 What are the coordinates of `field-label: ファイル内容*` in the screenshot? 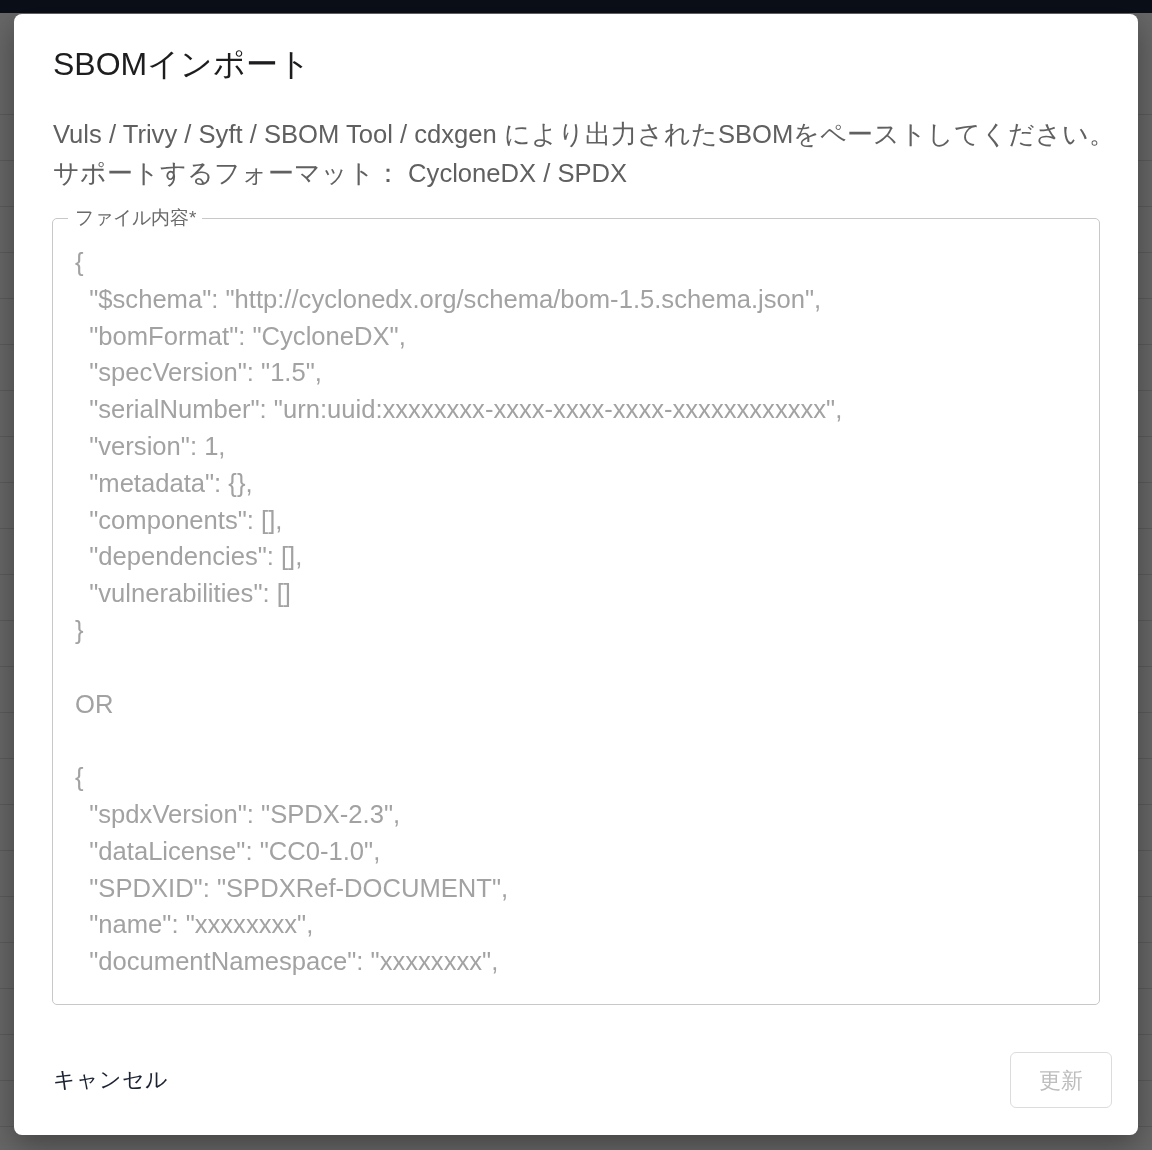 It's located at (135, 218).